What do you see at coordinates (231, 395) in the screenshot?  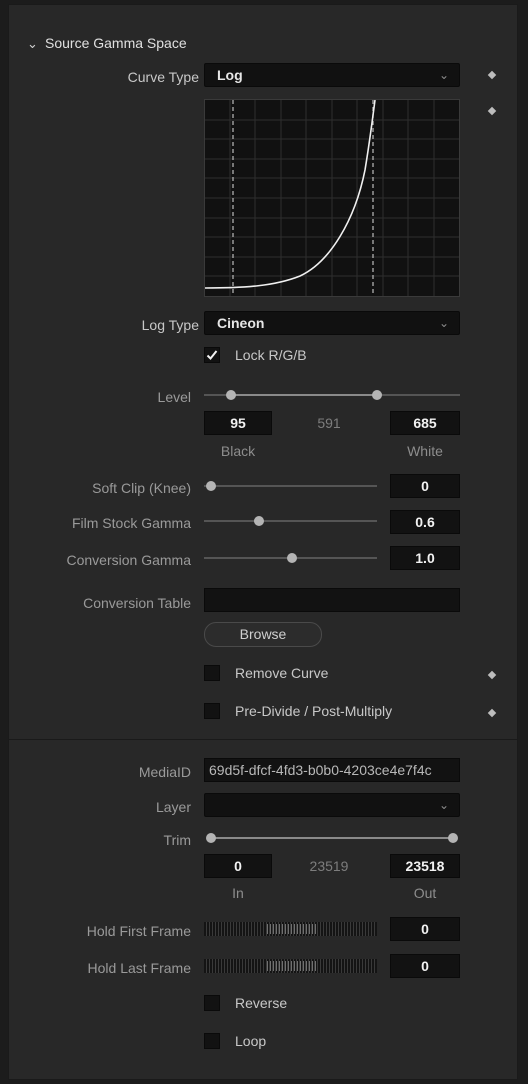 I see `level-black-handle` at bounding box center [231, 395].